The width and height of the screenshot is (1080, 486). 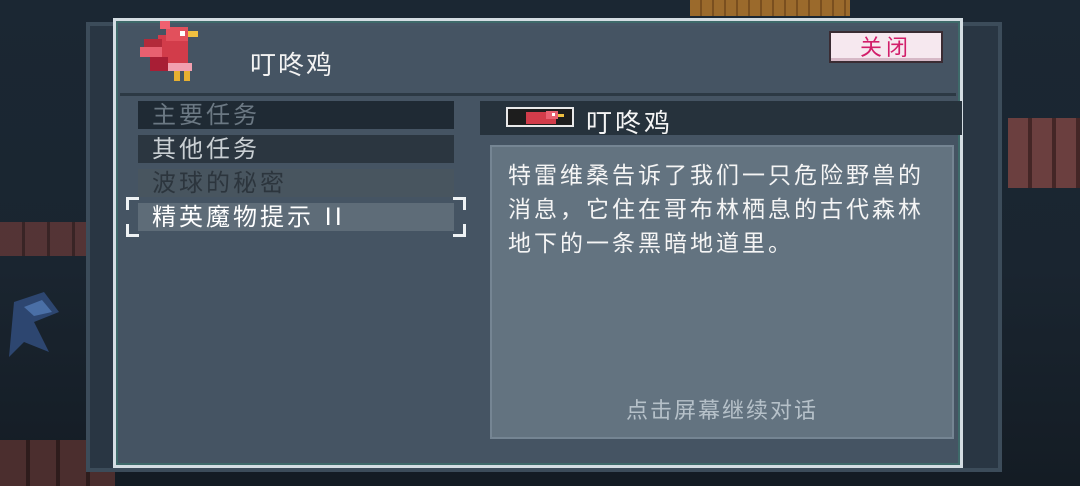 What do you see at coordinates (630, 124) in the screenshot?
I see `detail-title: 叮咚鸡` at bounding box center [630, 124].